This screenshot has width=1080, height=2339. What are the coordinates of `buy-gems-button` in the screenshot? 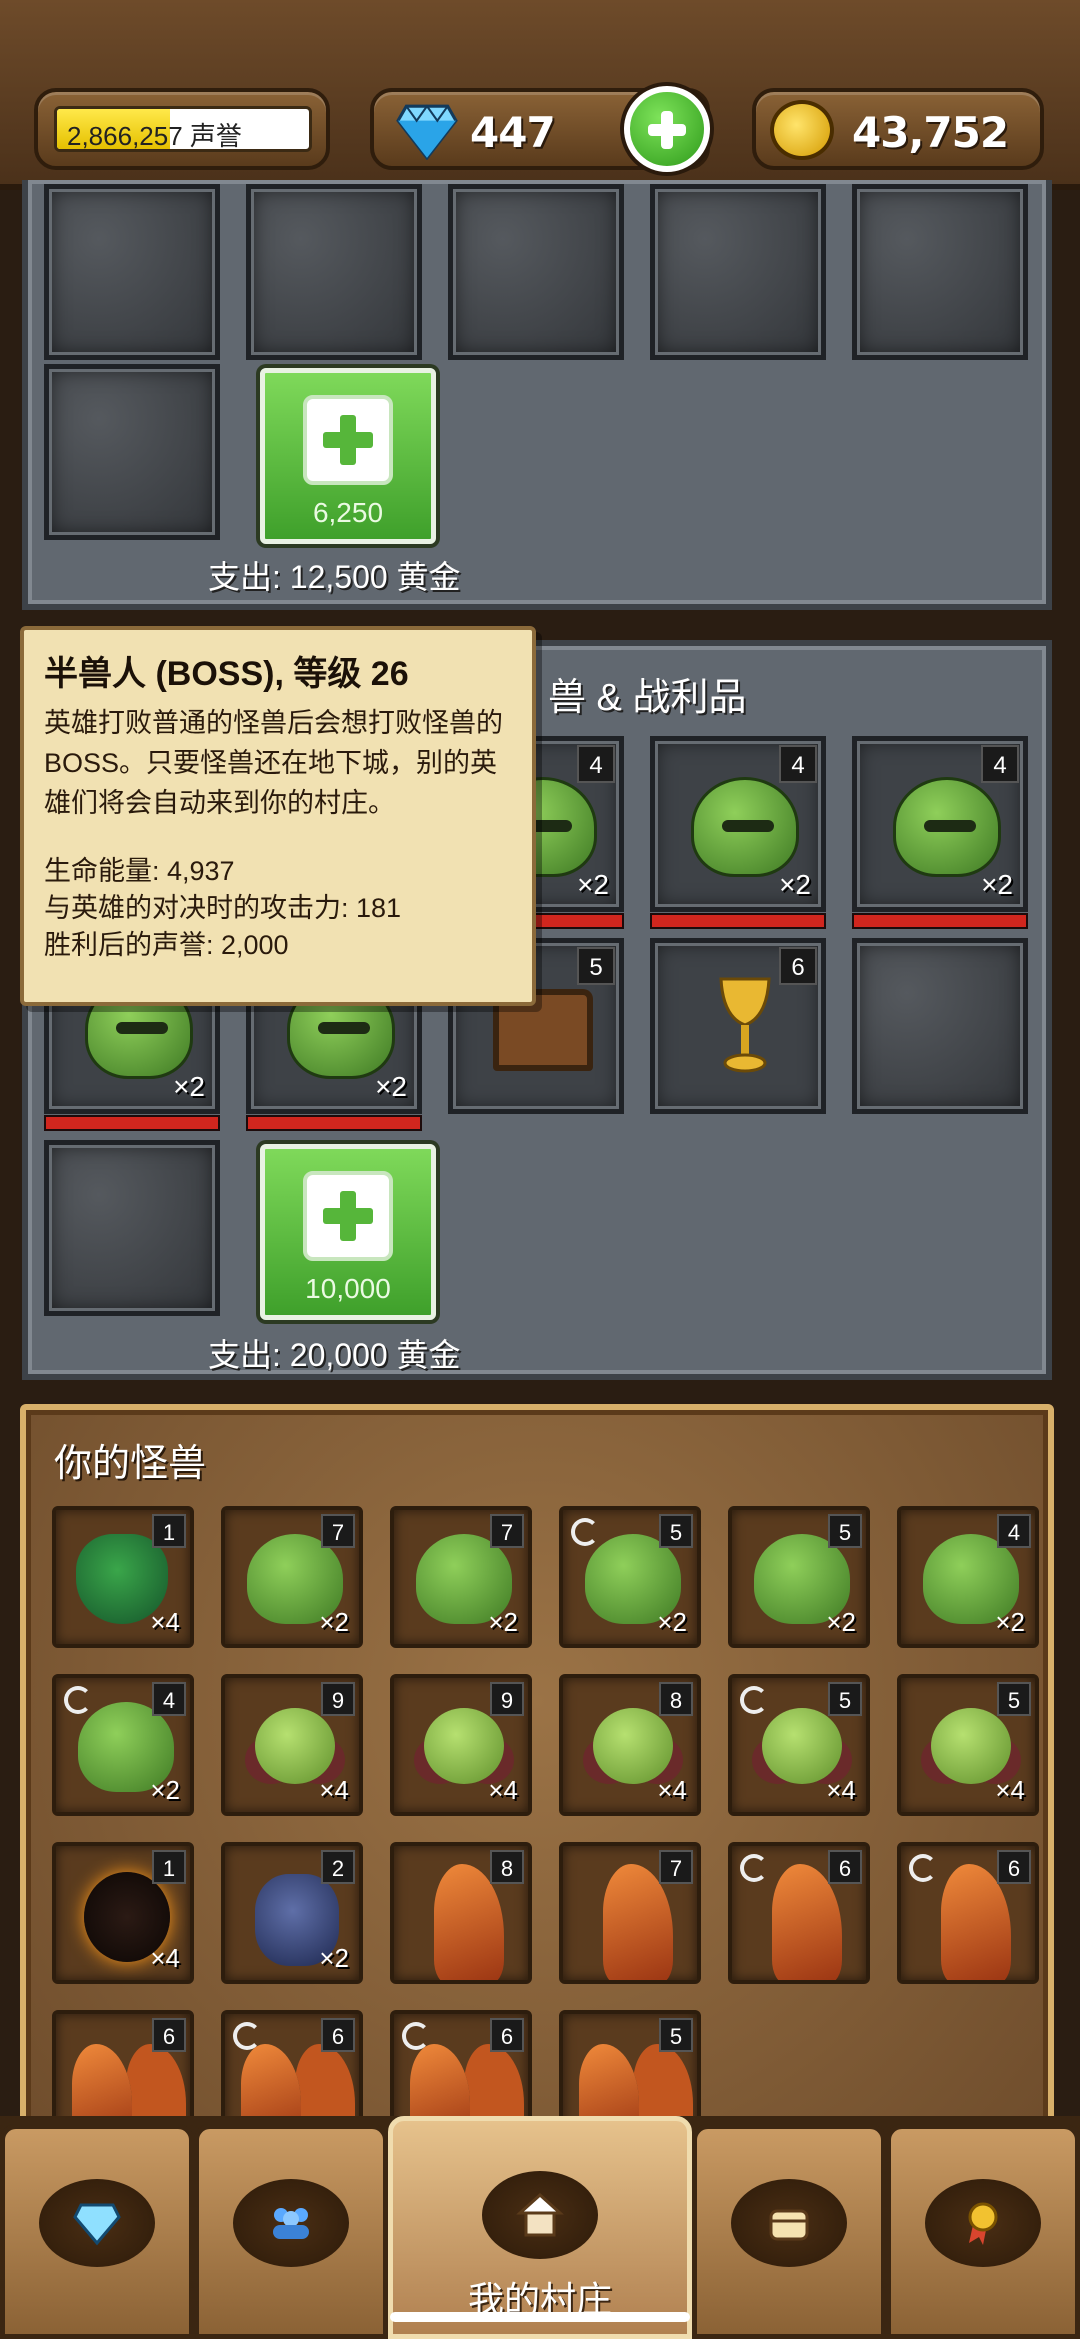 It's located at (667, 129).